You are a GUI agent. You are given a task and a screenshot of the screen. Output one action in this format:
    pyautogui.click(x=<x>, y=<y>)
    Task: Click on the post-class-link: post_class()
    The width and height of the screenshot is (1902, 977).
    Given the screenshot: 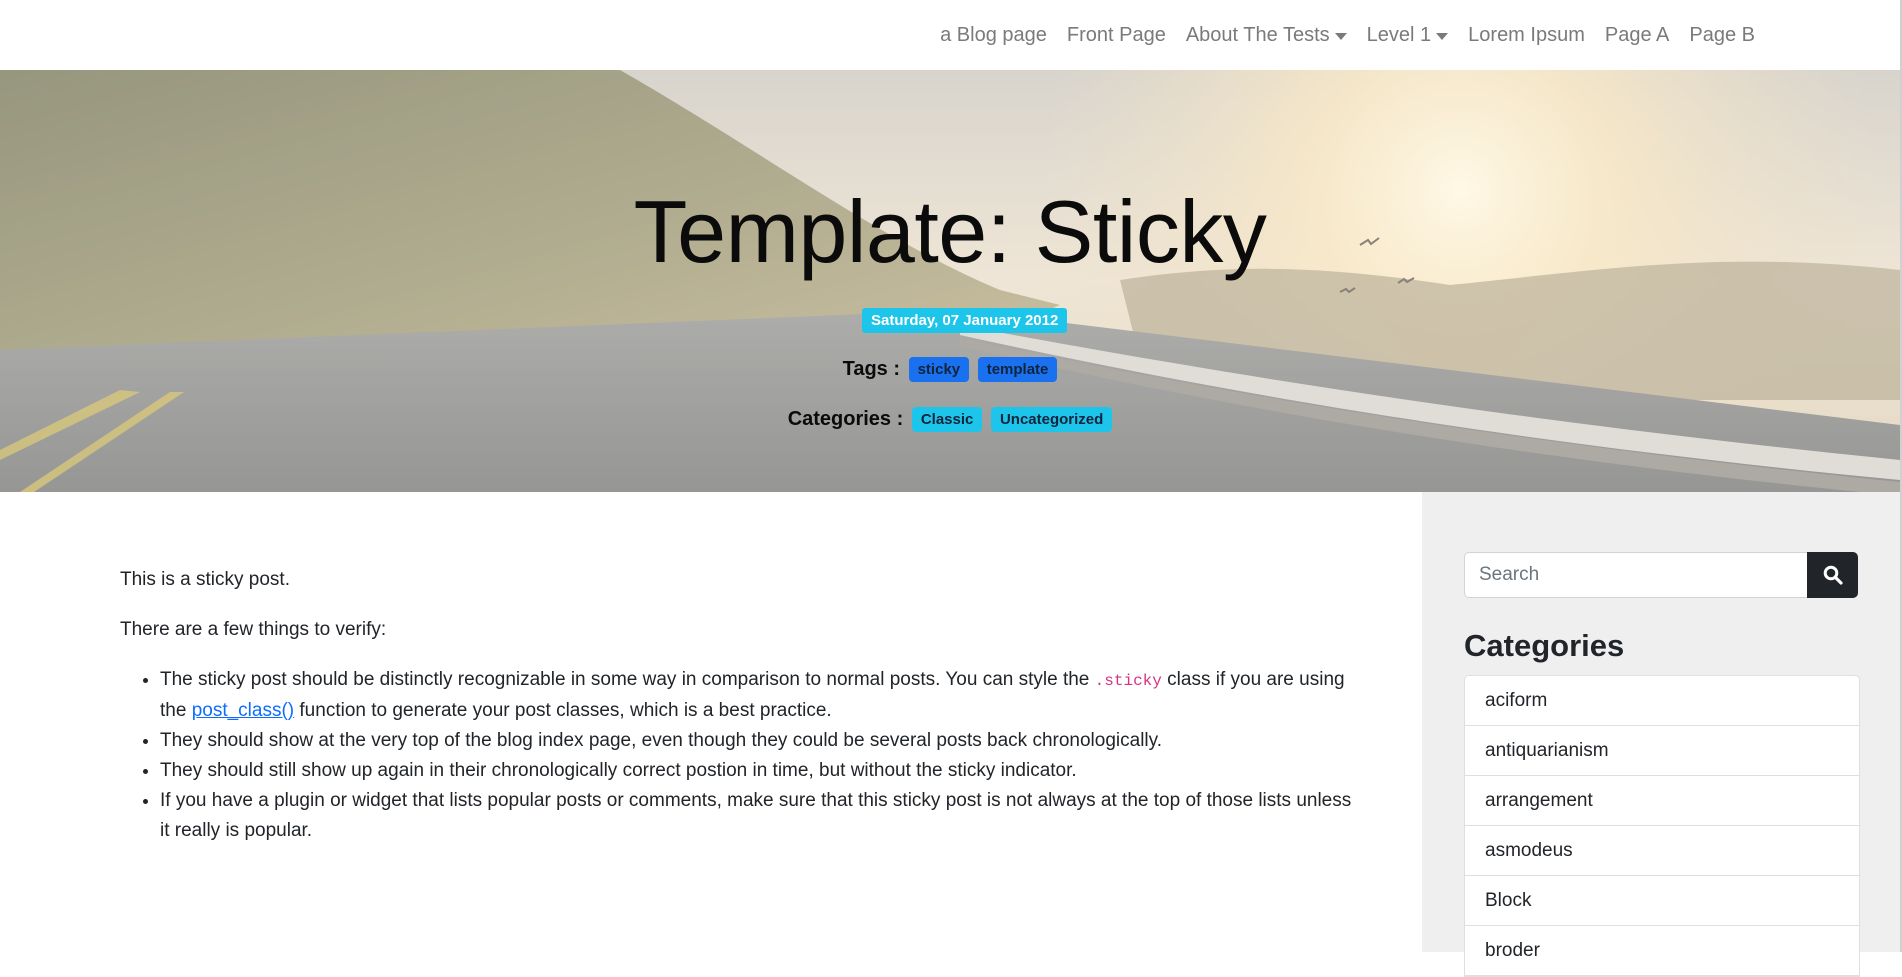 What is the action you would take?
    pyautogui.click(x=243, y=710)
    